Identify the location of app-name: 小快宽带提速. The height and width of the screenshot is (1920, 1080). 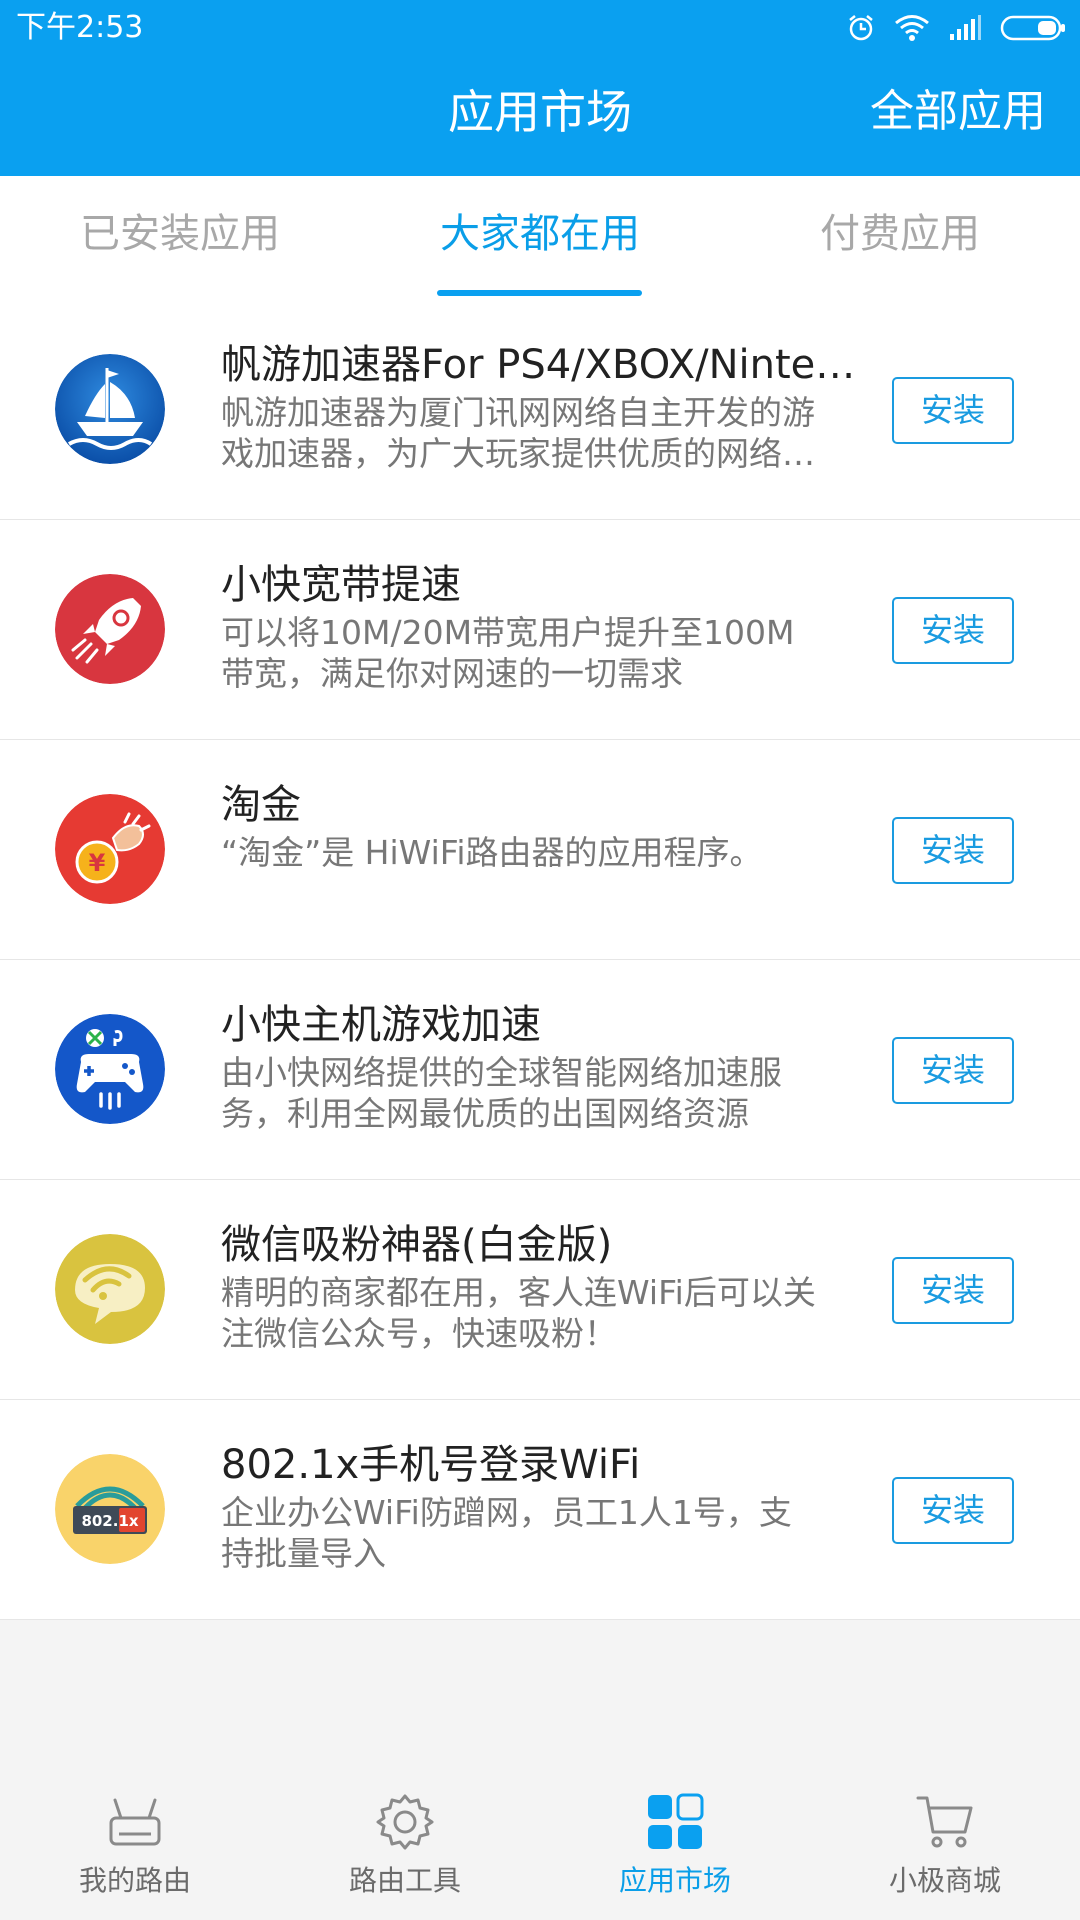
(341, 585).